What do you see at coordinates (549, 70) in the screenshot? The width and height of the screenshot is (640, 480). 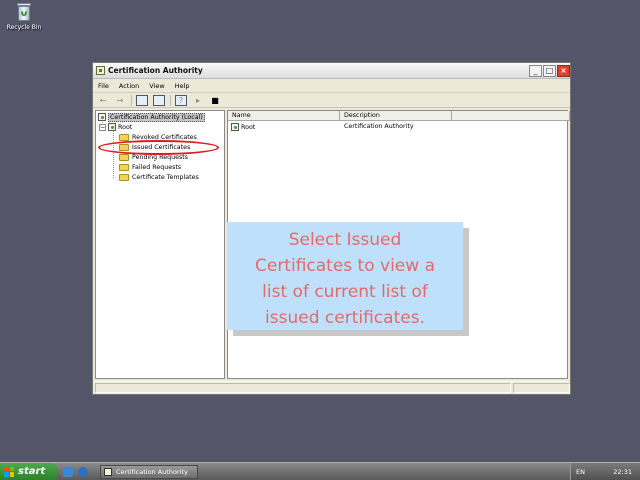 I see `maximize-button: □` at bounding box center [549, 70].